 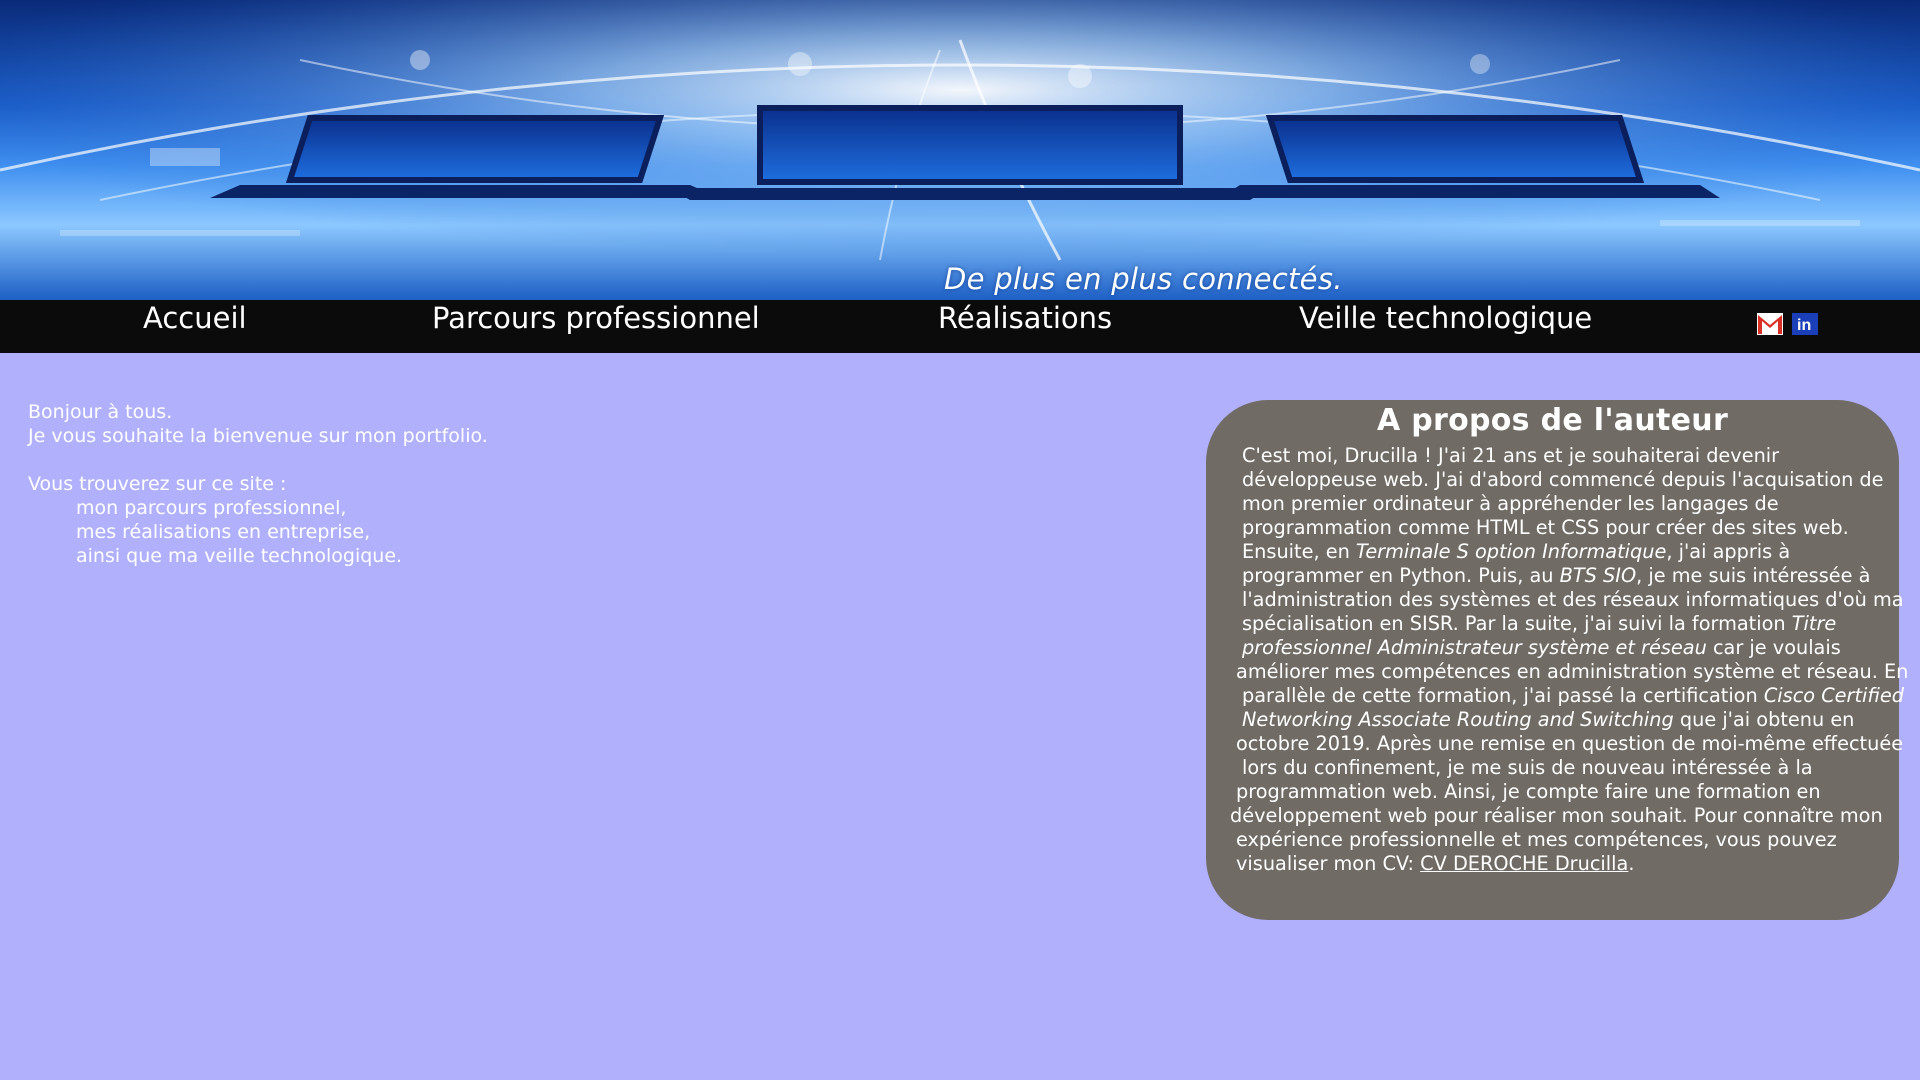 I want to click on about-line: visualiser mon CV: CV DEROCHE Drucilla., so click(x=1435, y=863).